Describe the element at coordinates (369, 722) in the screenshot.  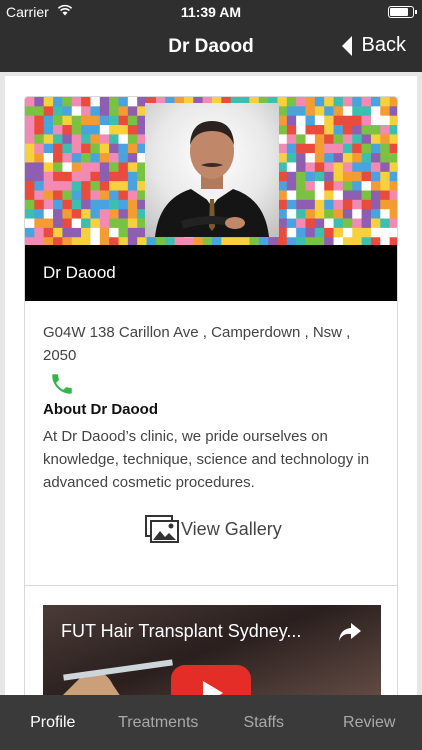
I see `tab-review: Review` at that location.